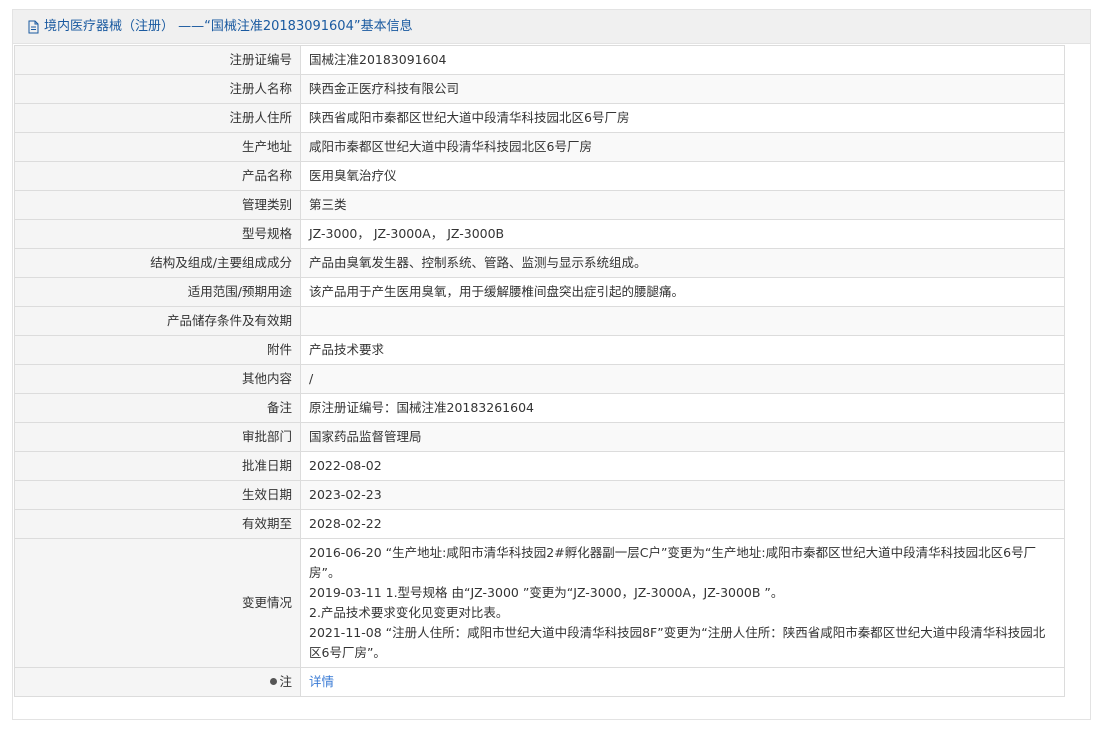 The height and width of the screenshot is (732, 1099). What do you see at coordinates (157, 292) in the screenshot?
I see `row-label: 适用范围/预期用途` at bounding box center [157, 292].